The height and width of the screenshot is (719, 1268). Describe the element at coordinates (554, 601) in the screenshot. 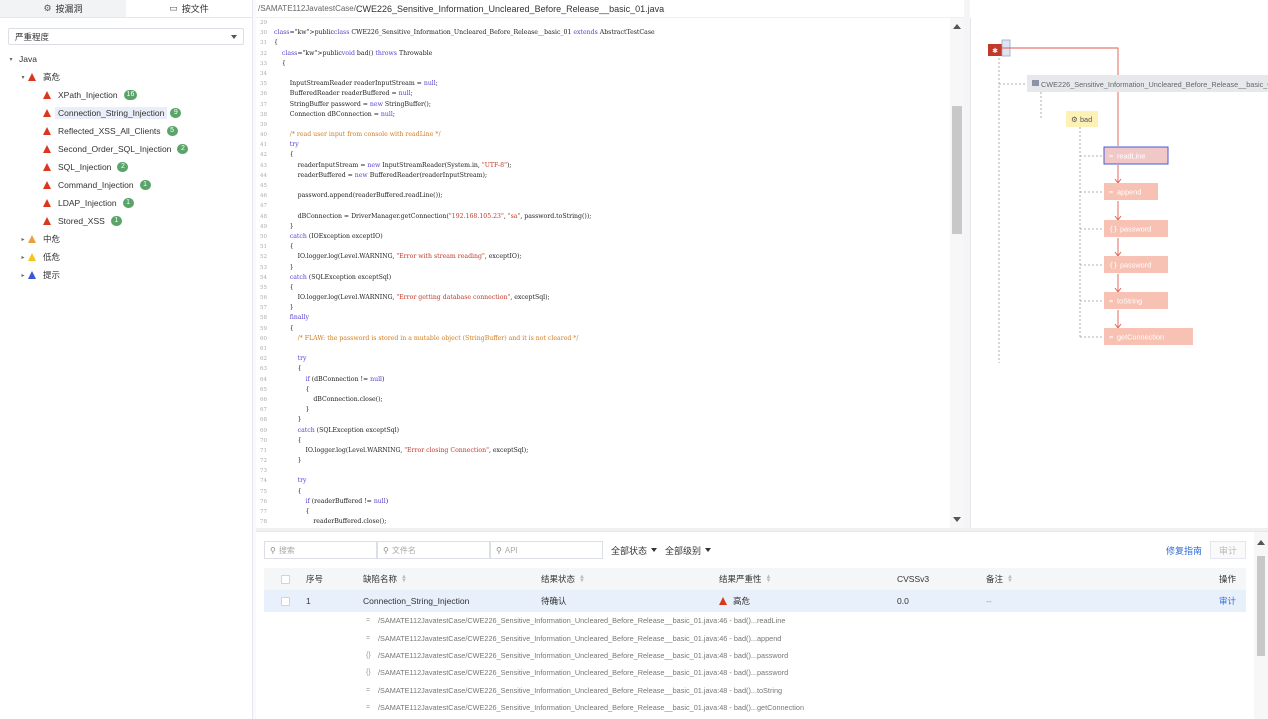

I see `row-status: 待确认` at that location.